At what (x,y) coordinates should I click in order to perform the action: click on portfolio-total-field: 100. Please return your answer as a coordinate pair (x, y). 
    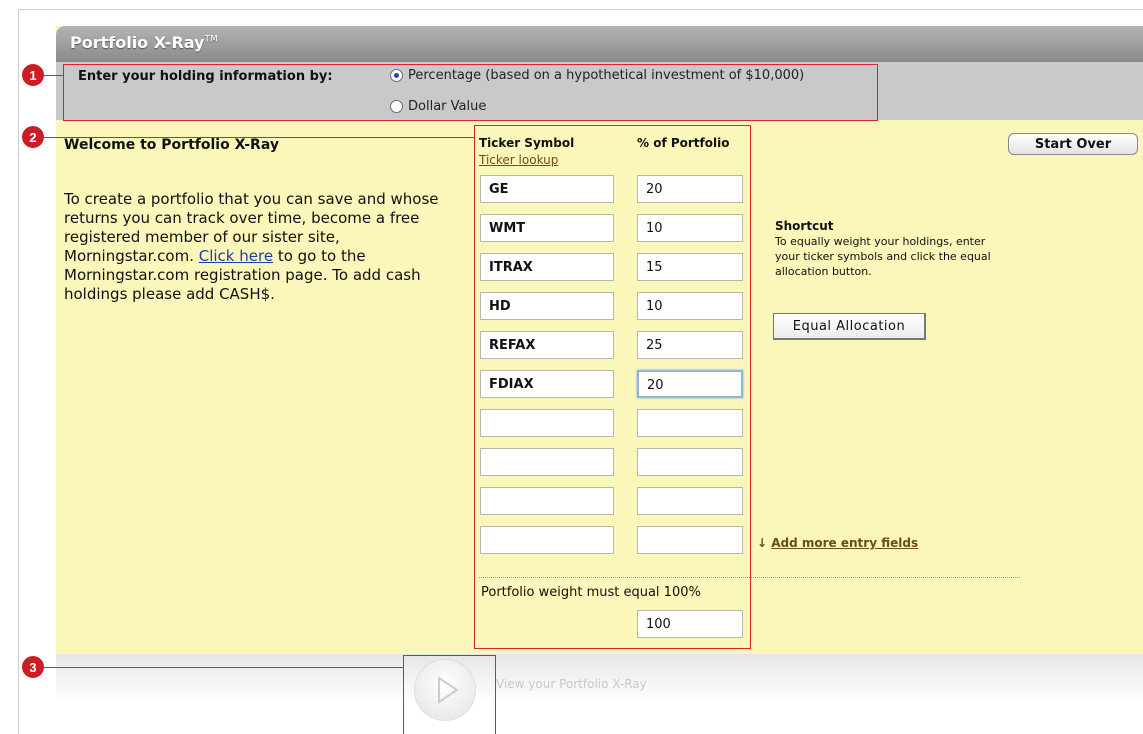
    Looking at the image, I should click on (690, 624).